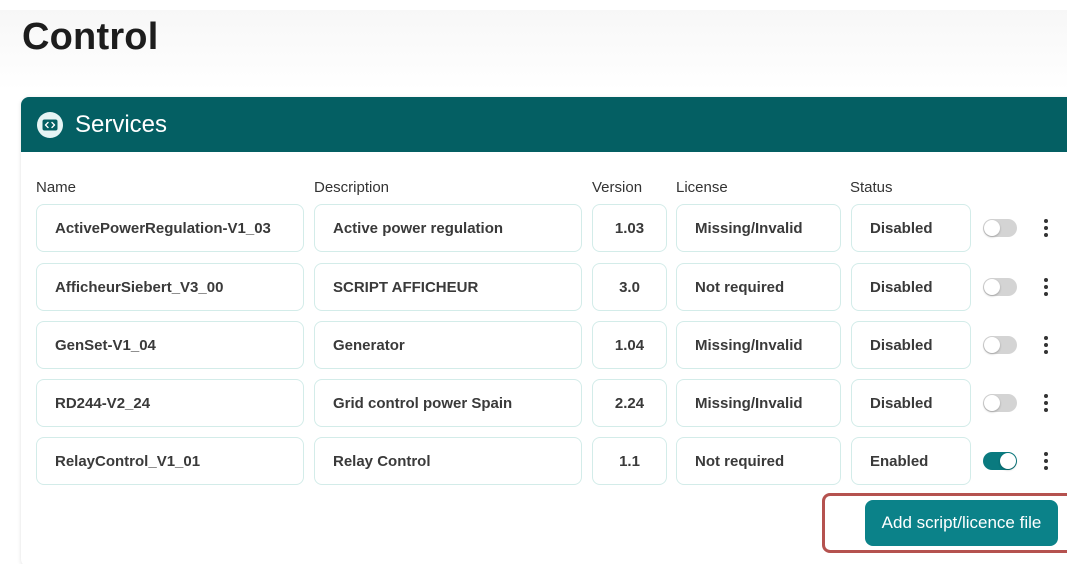 This screenshot has width=1067, height=564. I want to click on service-status: Enabled, so click(911, 461).